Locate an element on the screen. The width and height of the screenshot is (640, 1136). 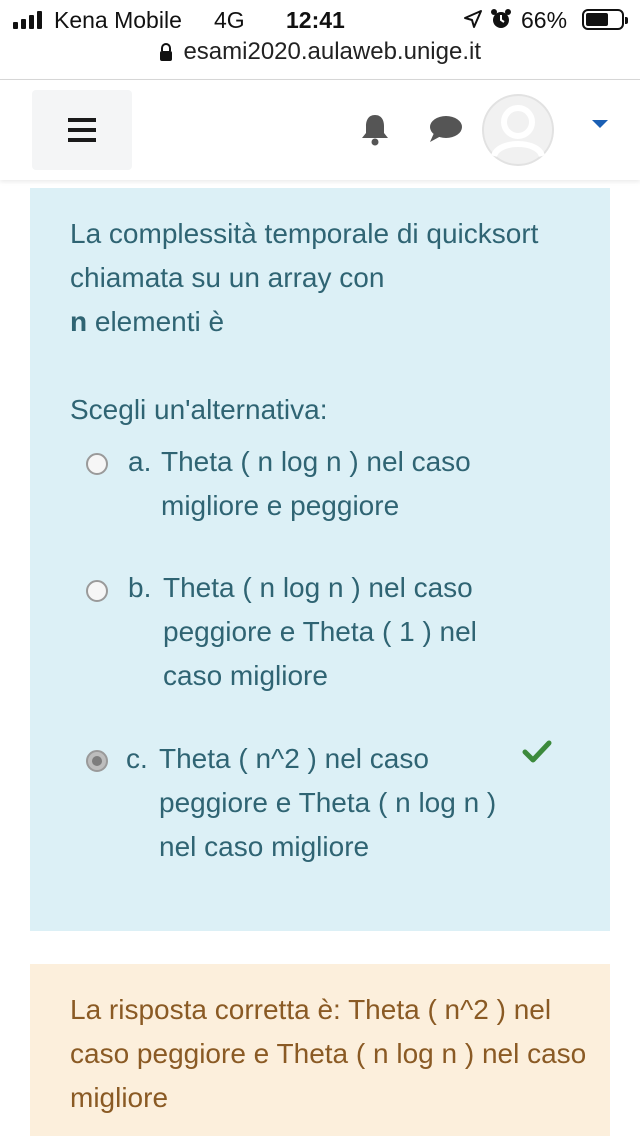
answer-a-letter: a. is located at coordinates (140, 461).